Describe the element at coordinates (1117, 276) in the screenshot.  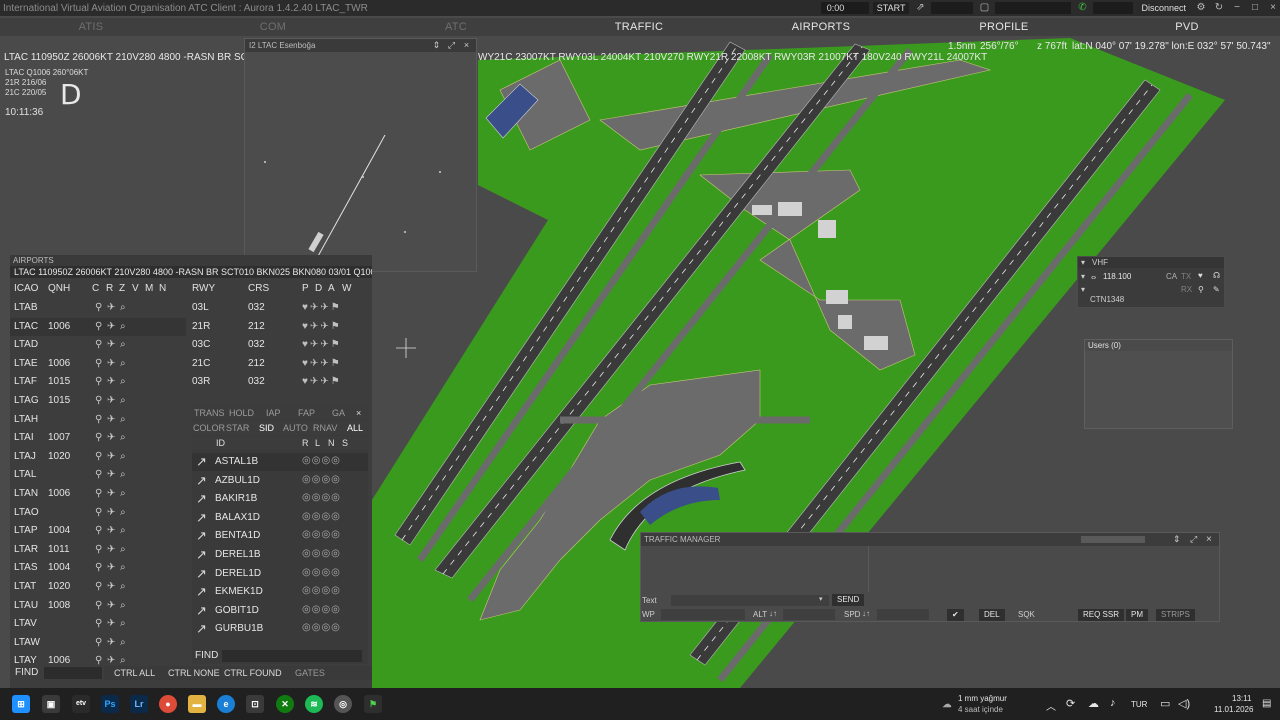
I see `vhf-frequency: 118.100` at that location.